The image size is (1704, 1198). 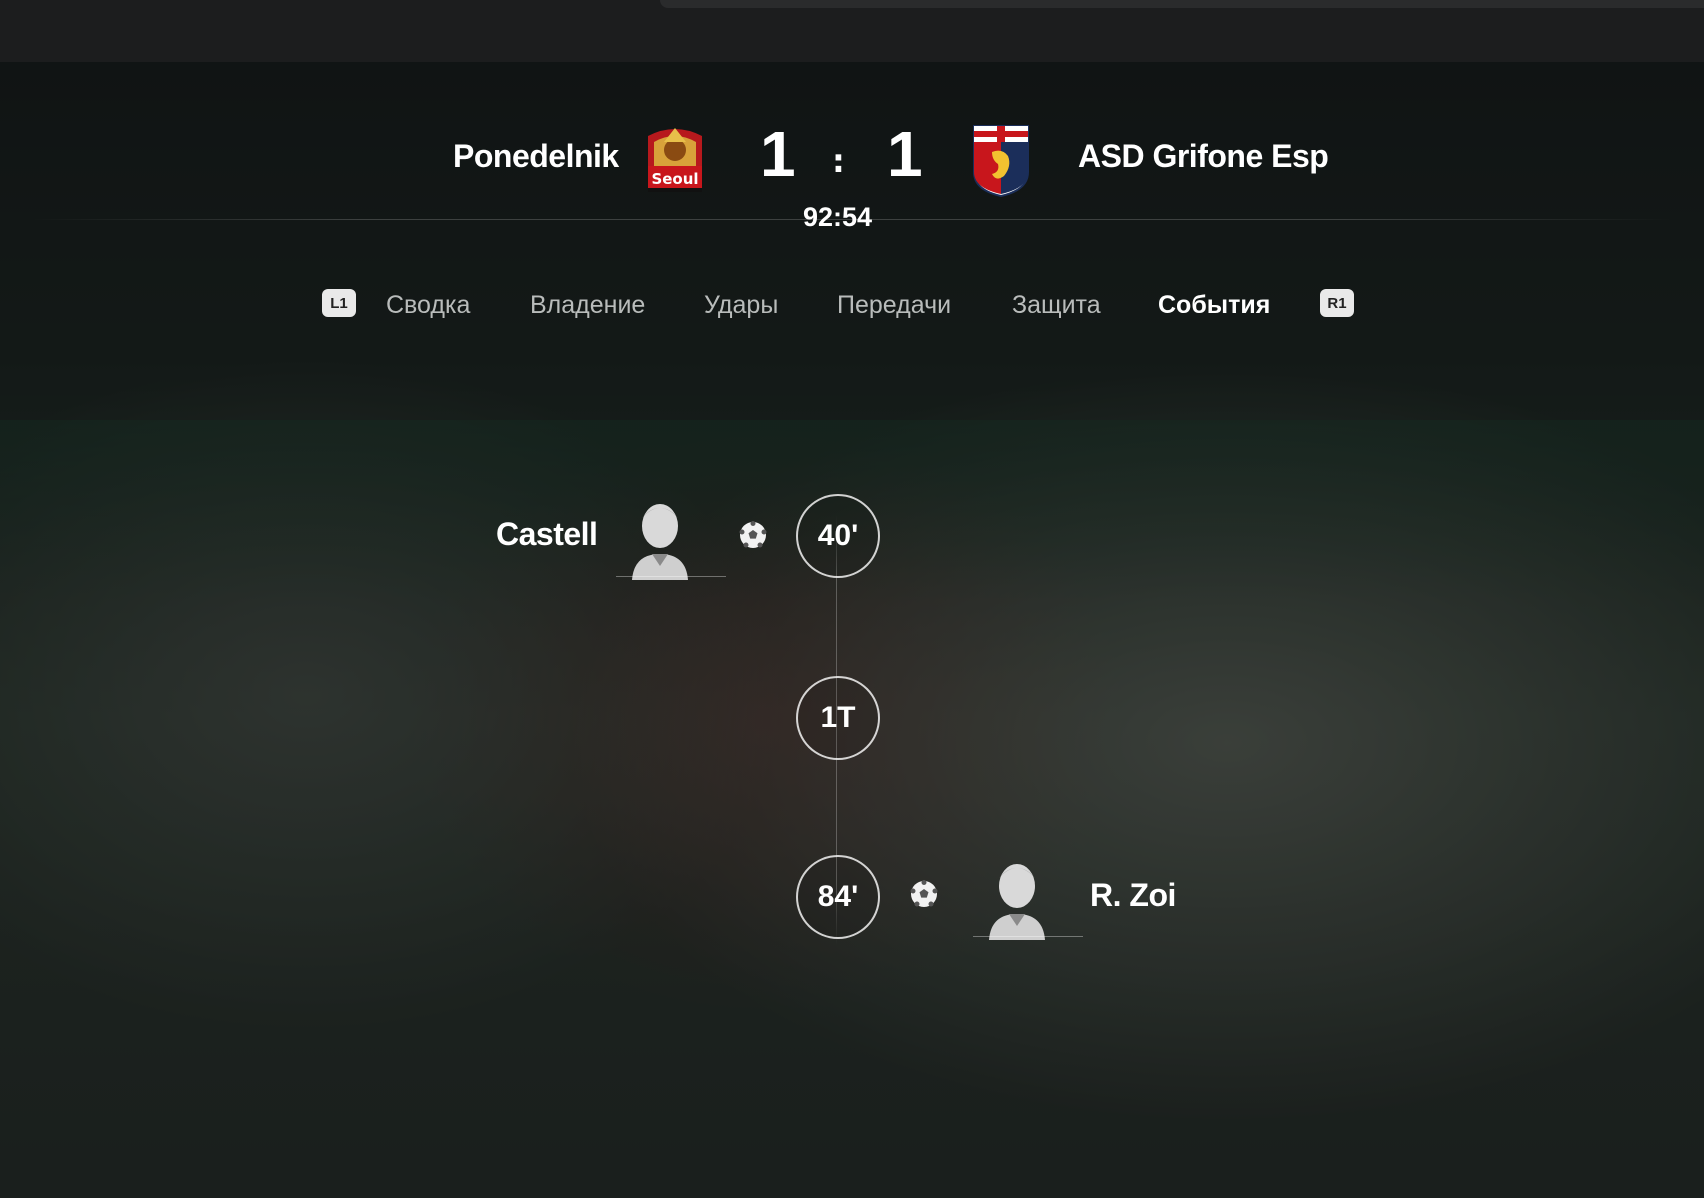 What do you see at coordinates (339, 303) in the screenshot?
I see `l1-bumper-button: L1` at bounding box center [339, 303].